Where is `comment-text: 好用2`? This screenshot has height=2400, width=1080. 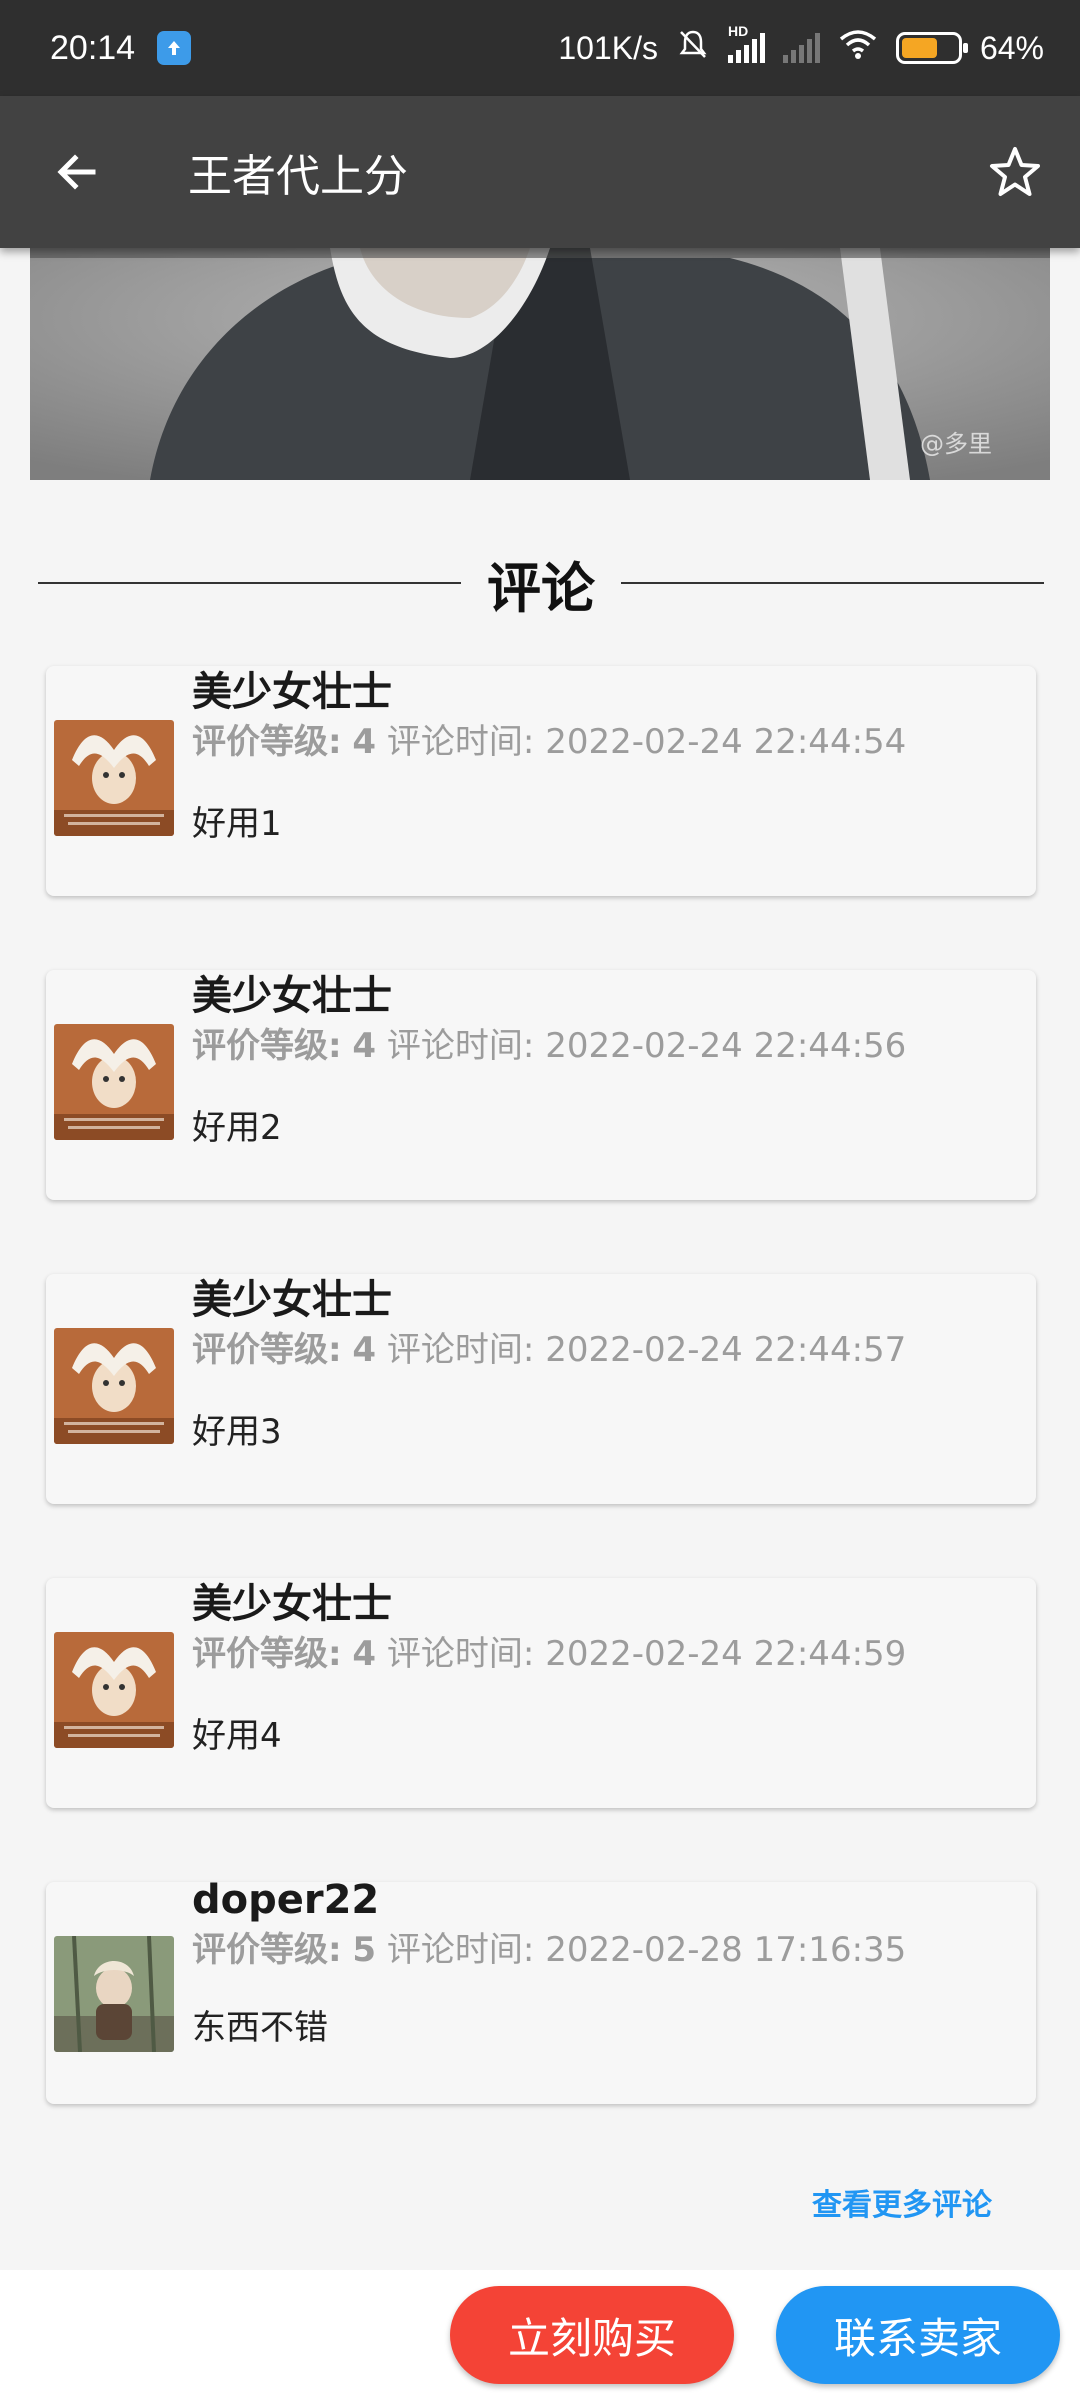 comment-text: 好用2 is located at coordinates (237, 1128).